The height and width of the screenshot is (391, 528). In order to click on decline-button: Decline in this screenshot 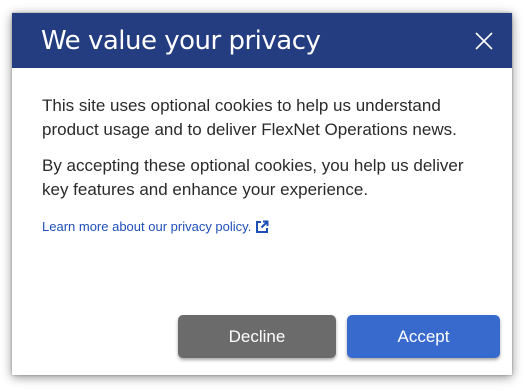, I will do `click(257, 336)`.